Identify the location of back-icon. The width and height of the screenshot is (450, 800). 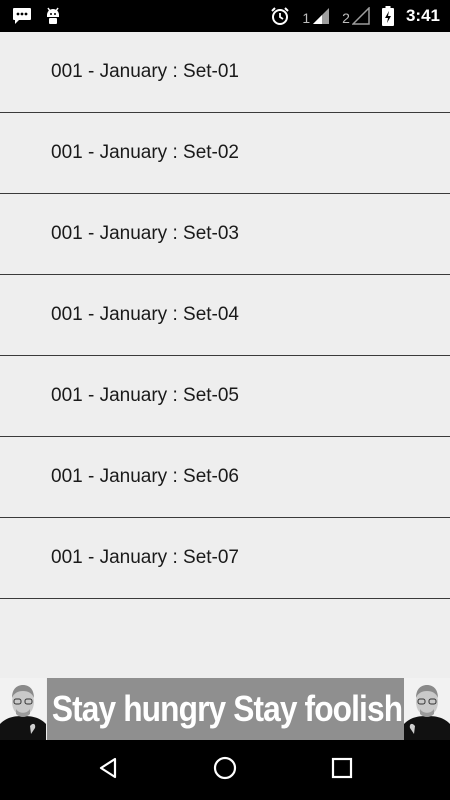
(108, 770).